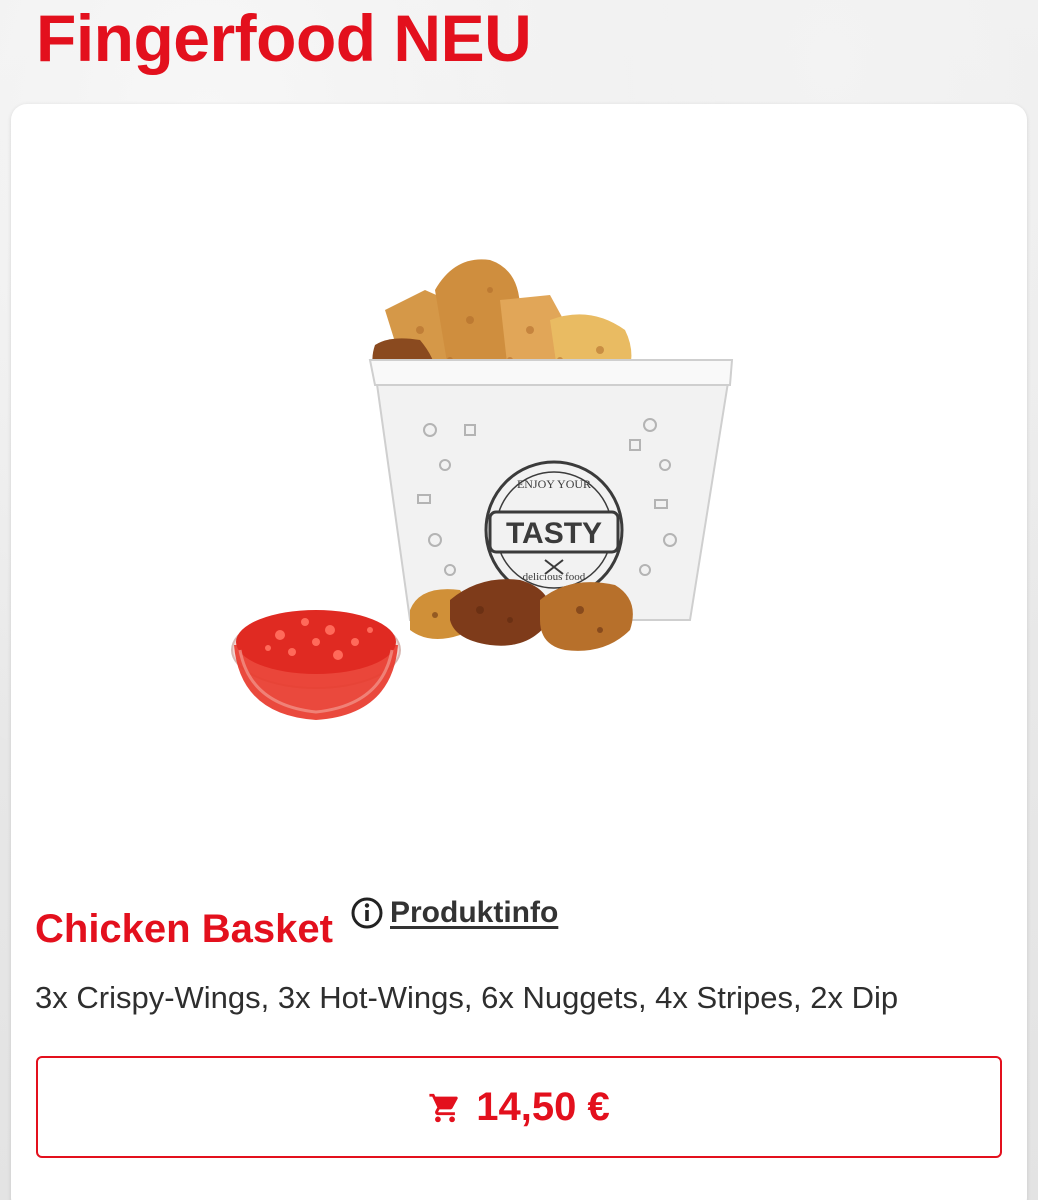 The width and height of the screenshot is (1038, 1200). What do you see at coordinates (367, 913) in the screenshot?
I see `info-circle-icon` at bounding box center [367, 913].